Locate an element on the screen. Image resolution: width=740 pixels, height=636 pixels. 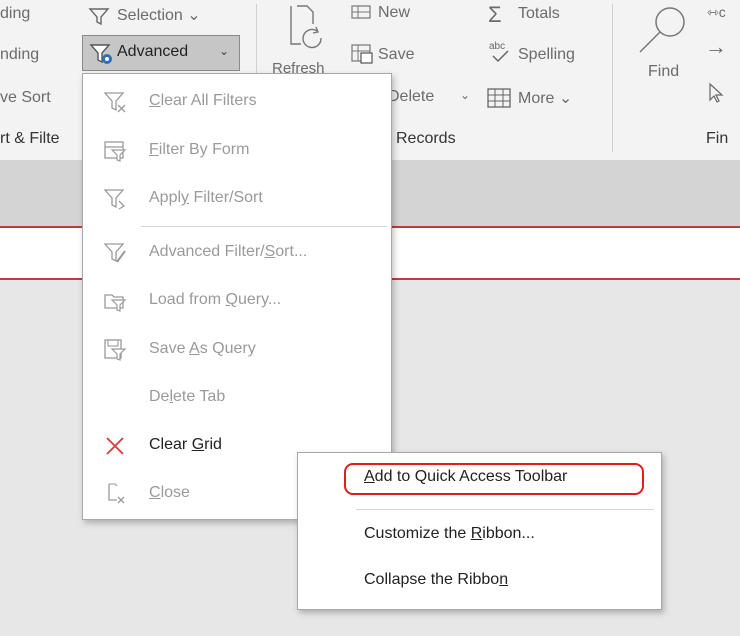
save-record-icon is located at coordinates (362, 54).